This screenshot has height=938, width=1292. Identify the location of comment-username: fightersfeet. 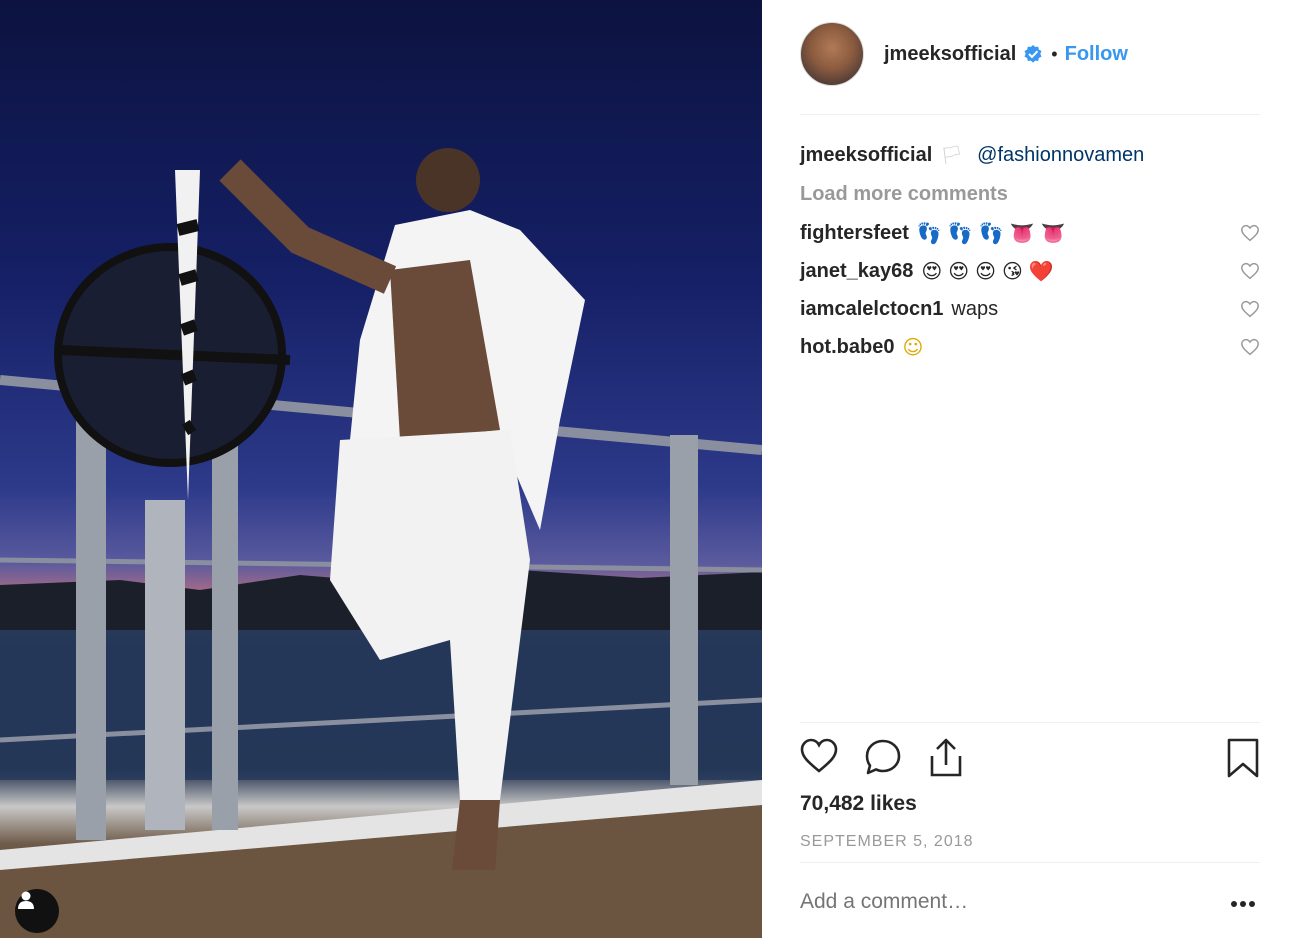
(854, 233).